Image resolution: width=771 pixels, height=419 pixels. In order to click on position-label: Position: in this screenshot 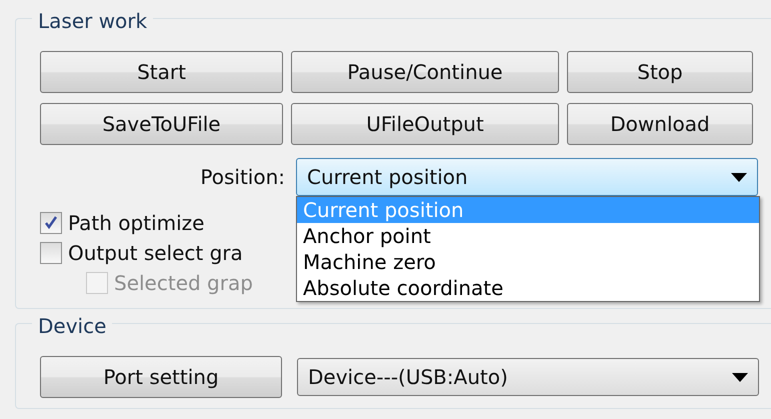, I will do `click(242, 177)`.